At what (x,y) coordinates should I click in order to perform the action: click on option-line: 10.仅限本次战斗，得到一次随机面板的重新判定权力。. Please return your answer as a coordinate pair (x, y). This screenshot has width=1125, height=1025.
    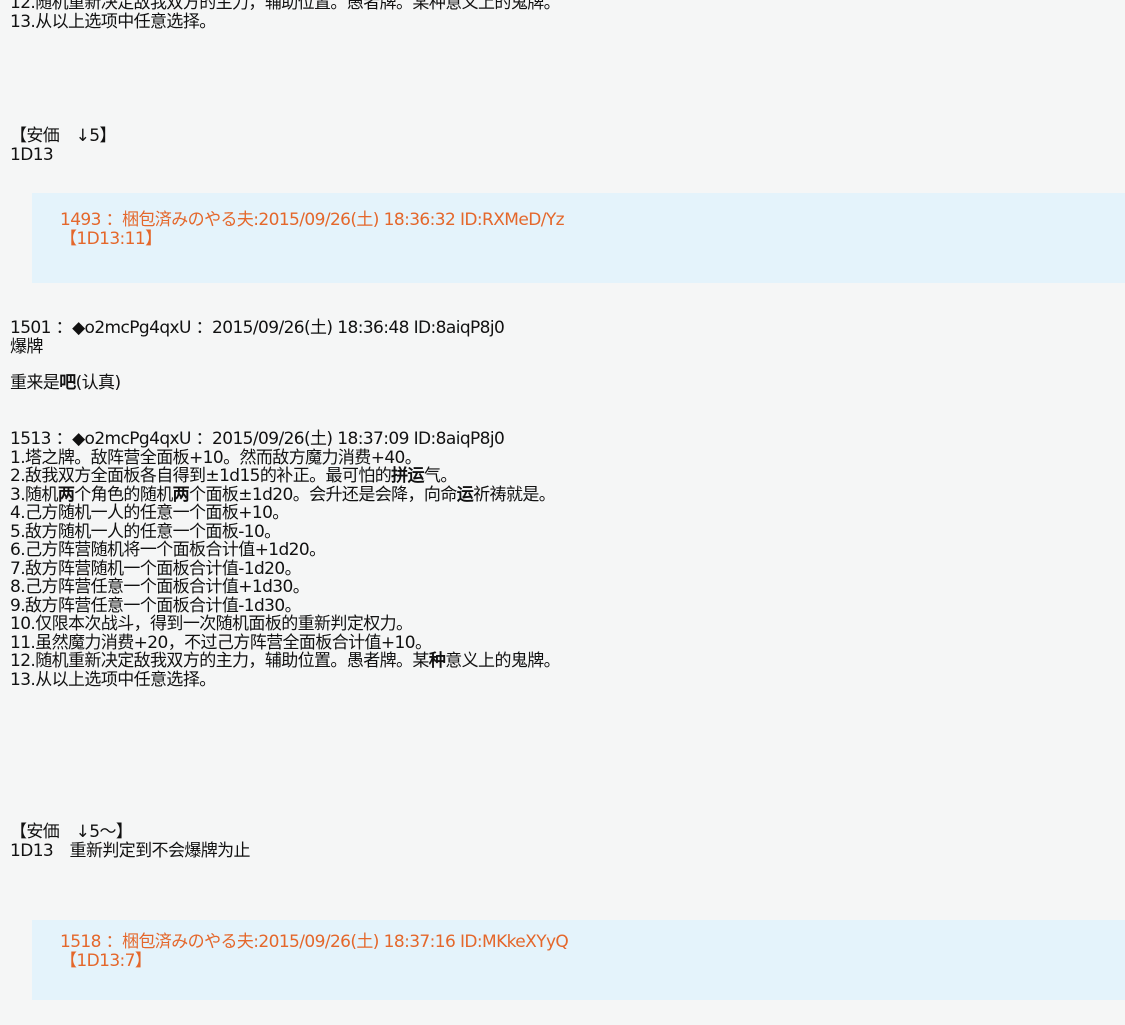
    Looking at the image, I should click on (211, 624).